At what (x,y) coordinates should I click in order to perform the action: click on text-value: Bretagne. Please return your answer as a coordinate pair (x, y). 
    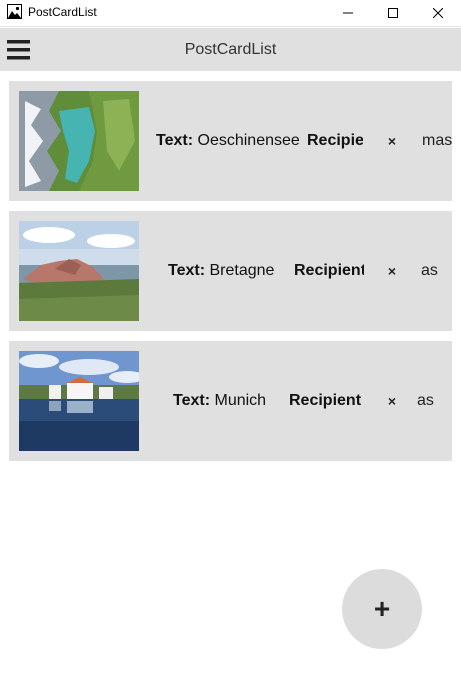
    Looking at the image, I should click on (242, 270).